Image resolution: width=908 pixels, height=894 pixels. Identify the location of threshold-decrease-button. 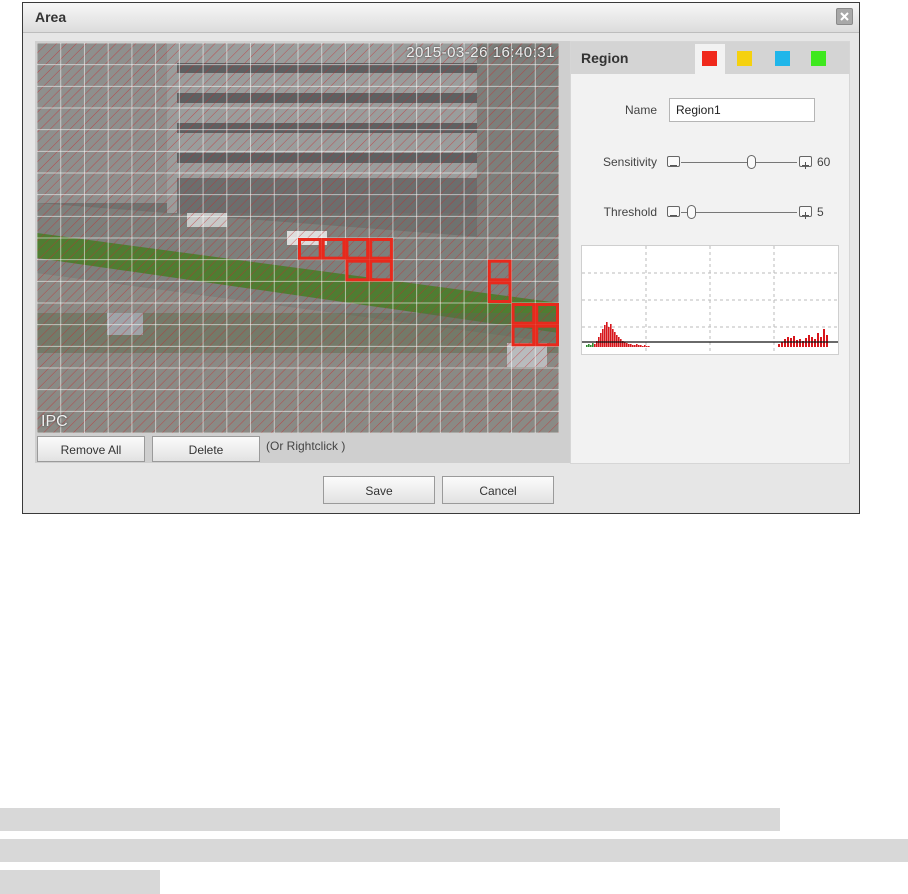
(673, 211).